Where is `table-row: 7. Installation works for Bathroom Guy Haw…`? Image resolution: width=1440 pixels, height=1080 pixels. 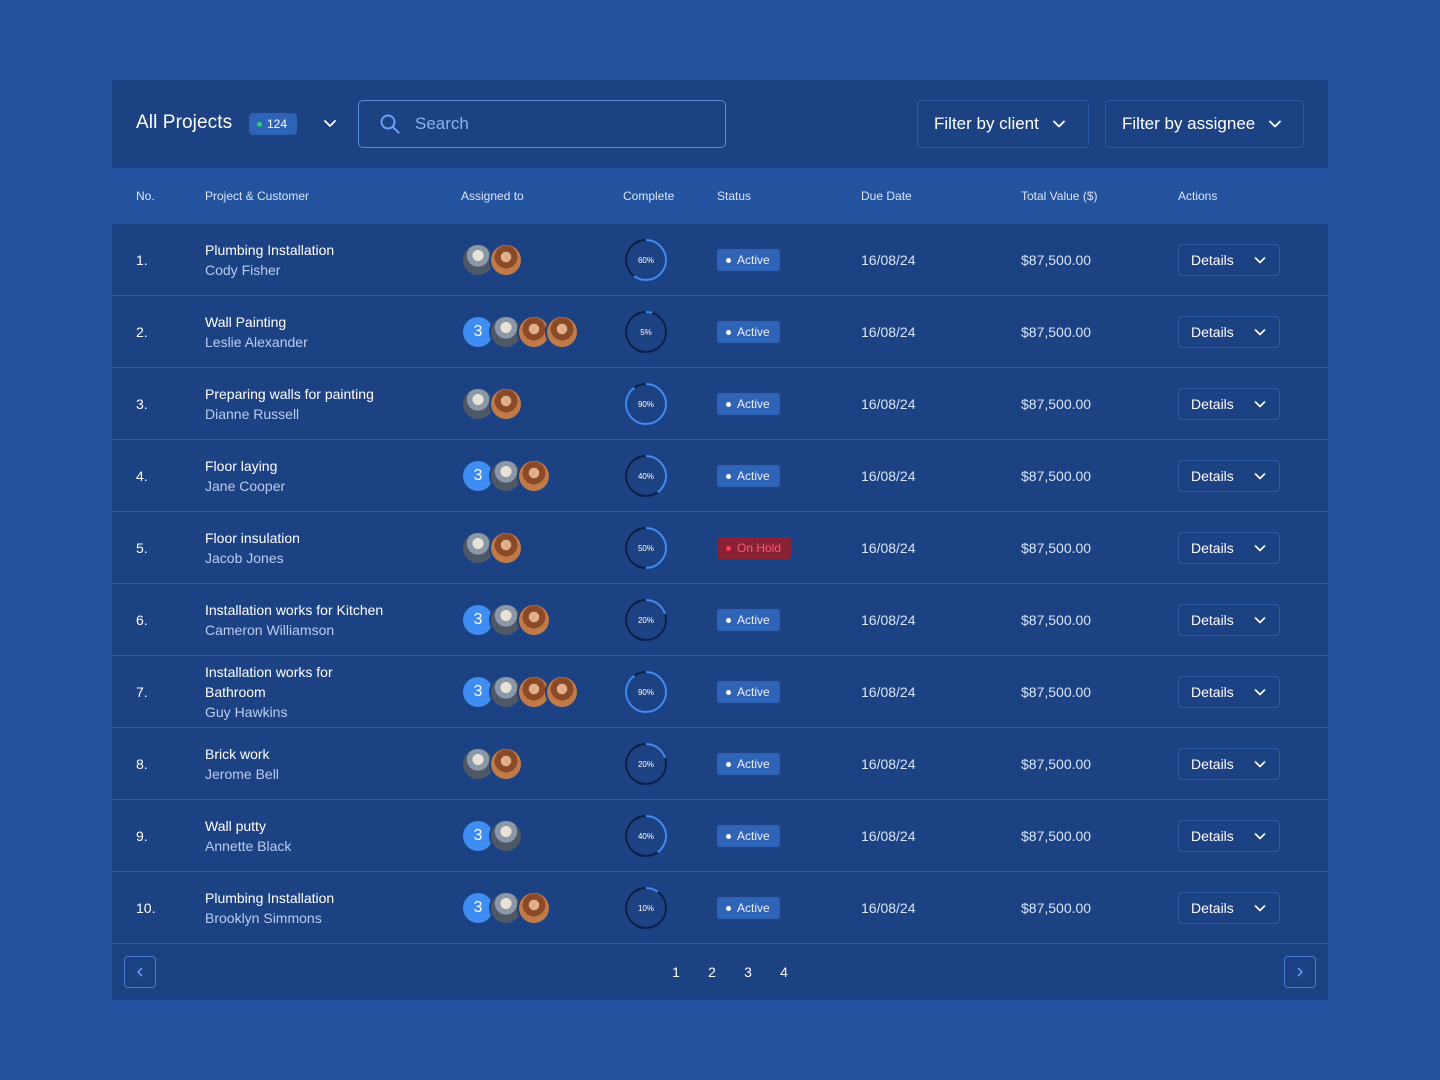 table-row: 7. Installation works for Bathroom Guy Haw… is located at coordinates (720, 692).